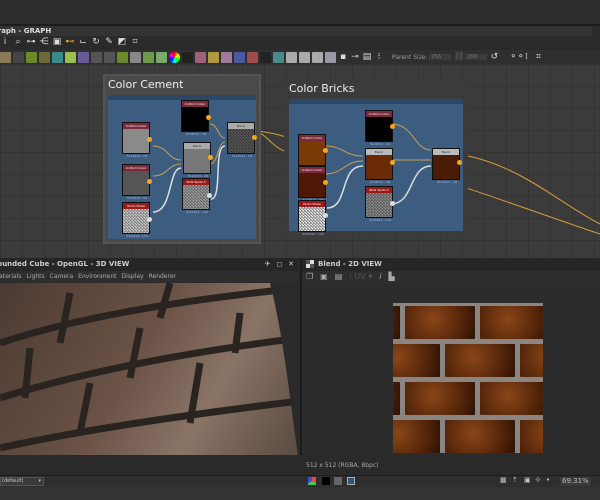 This screenshot has height=500, width=600. What do you see at coordinates (31, 57) in the screenshot?
I see `gradient-icon` at bounding box center [31, 57].